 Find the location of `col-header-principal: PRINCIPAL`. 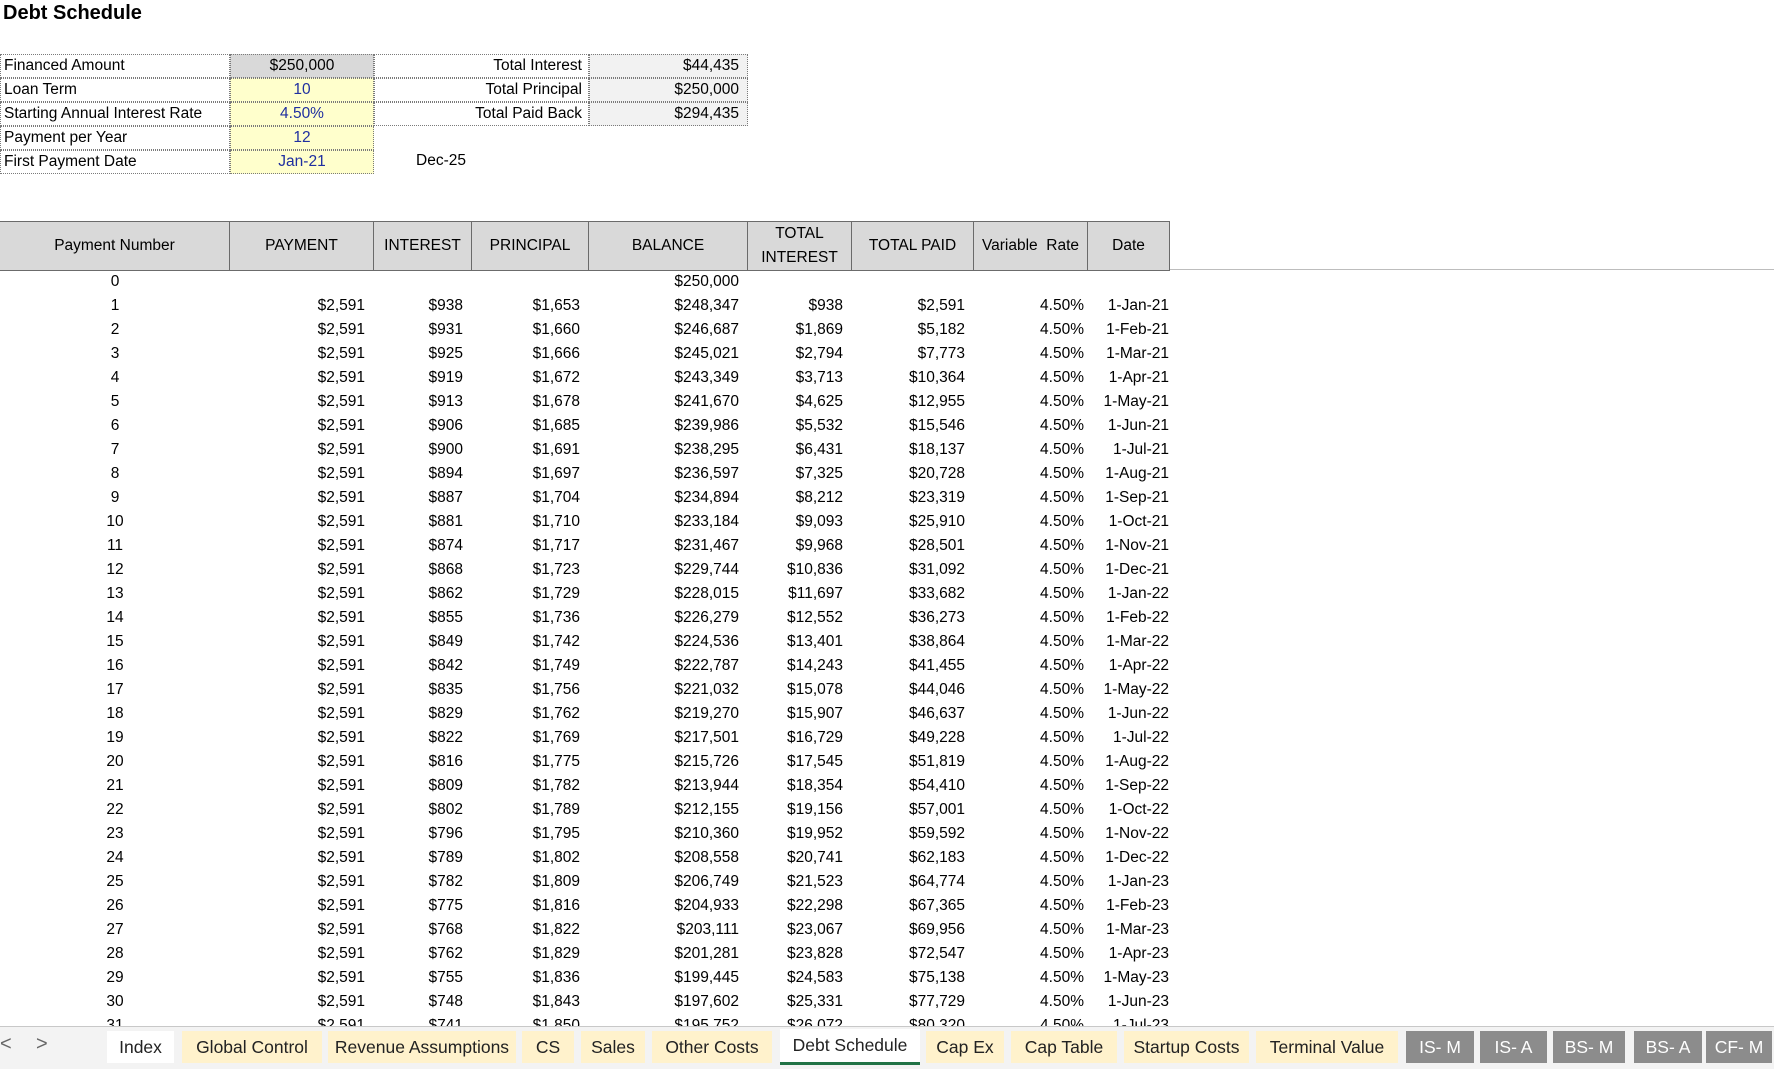

col-header-principal: PRINCIPAL is located at coordinates (530, 246).